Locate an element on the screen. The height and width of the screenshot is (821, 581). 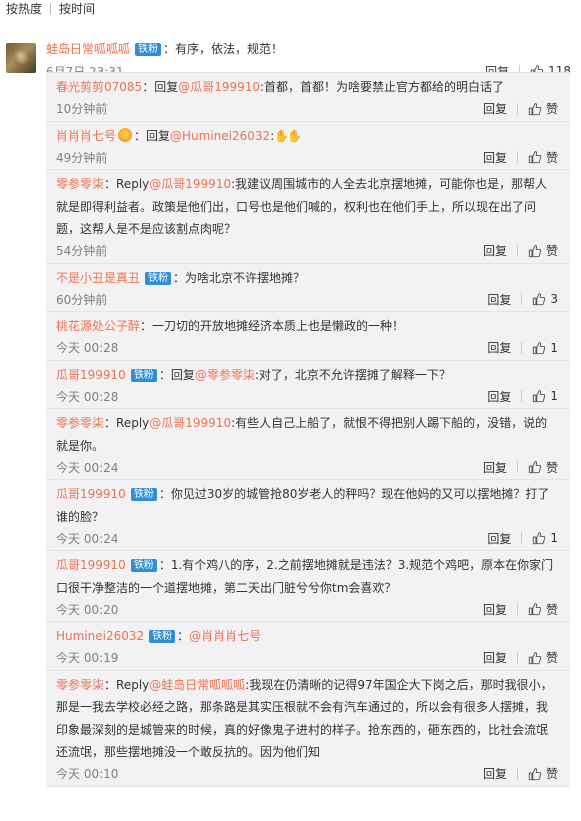
reply-time: 10分钟前 is located at coordinates (82, 109).